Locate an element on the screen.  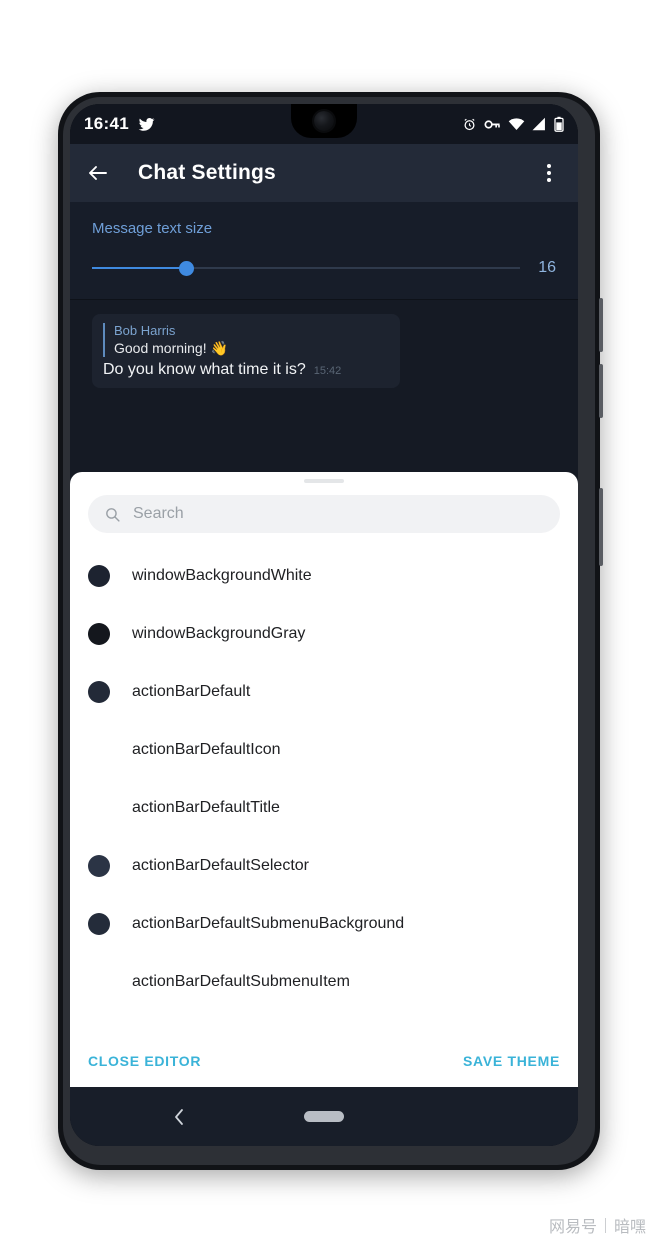
color-key-row: windowBackgroundWhite is located at coordinates (324, 576).